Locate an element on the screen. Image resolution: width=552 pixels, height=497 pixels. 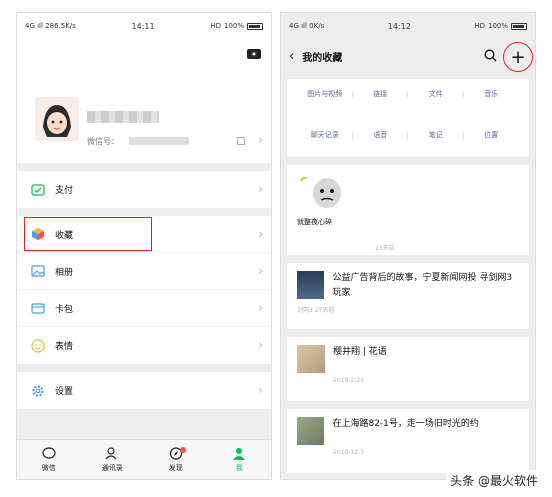
card-wallet-icon is located at coordinates (38, 308).